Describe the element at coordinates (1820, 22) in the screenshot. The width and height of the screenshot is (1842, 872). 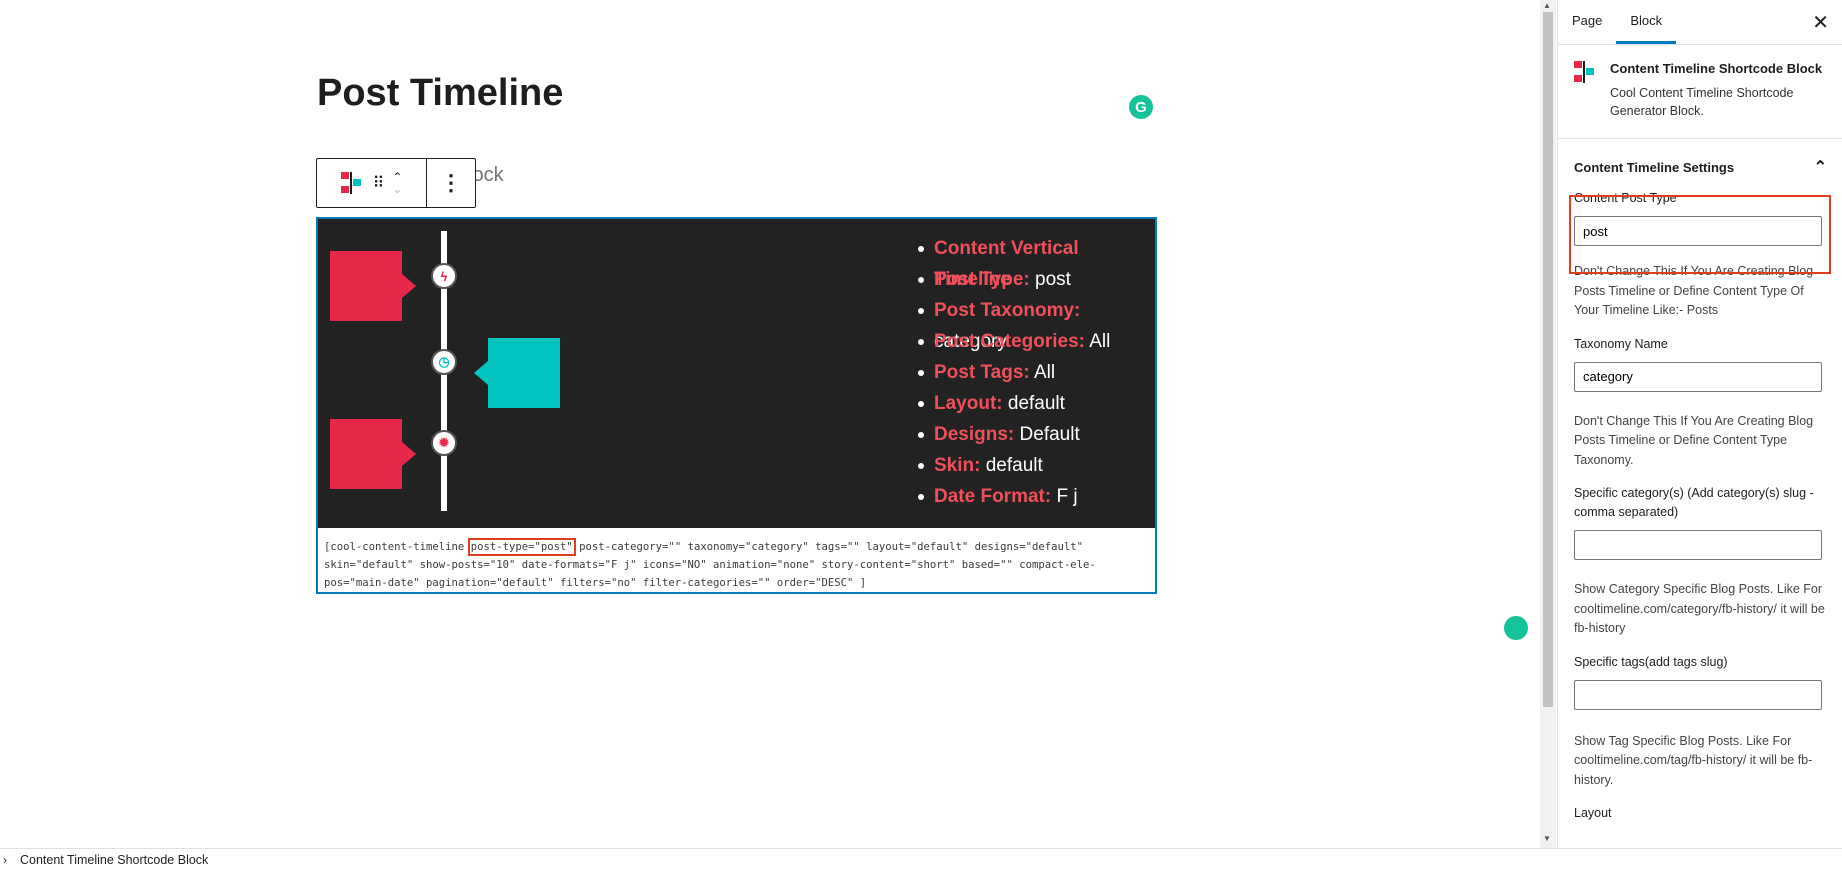
I see `close-icon: ✕` at that location.